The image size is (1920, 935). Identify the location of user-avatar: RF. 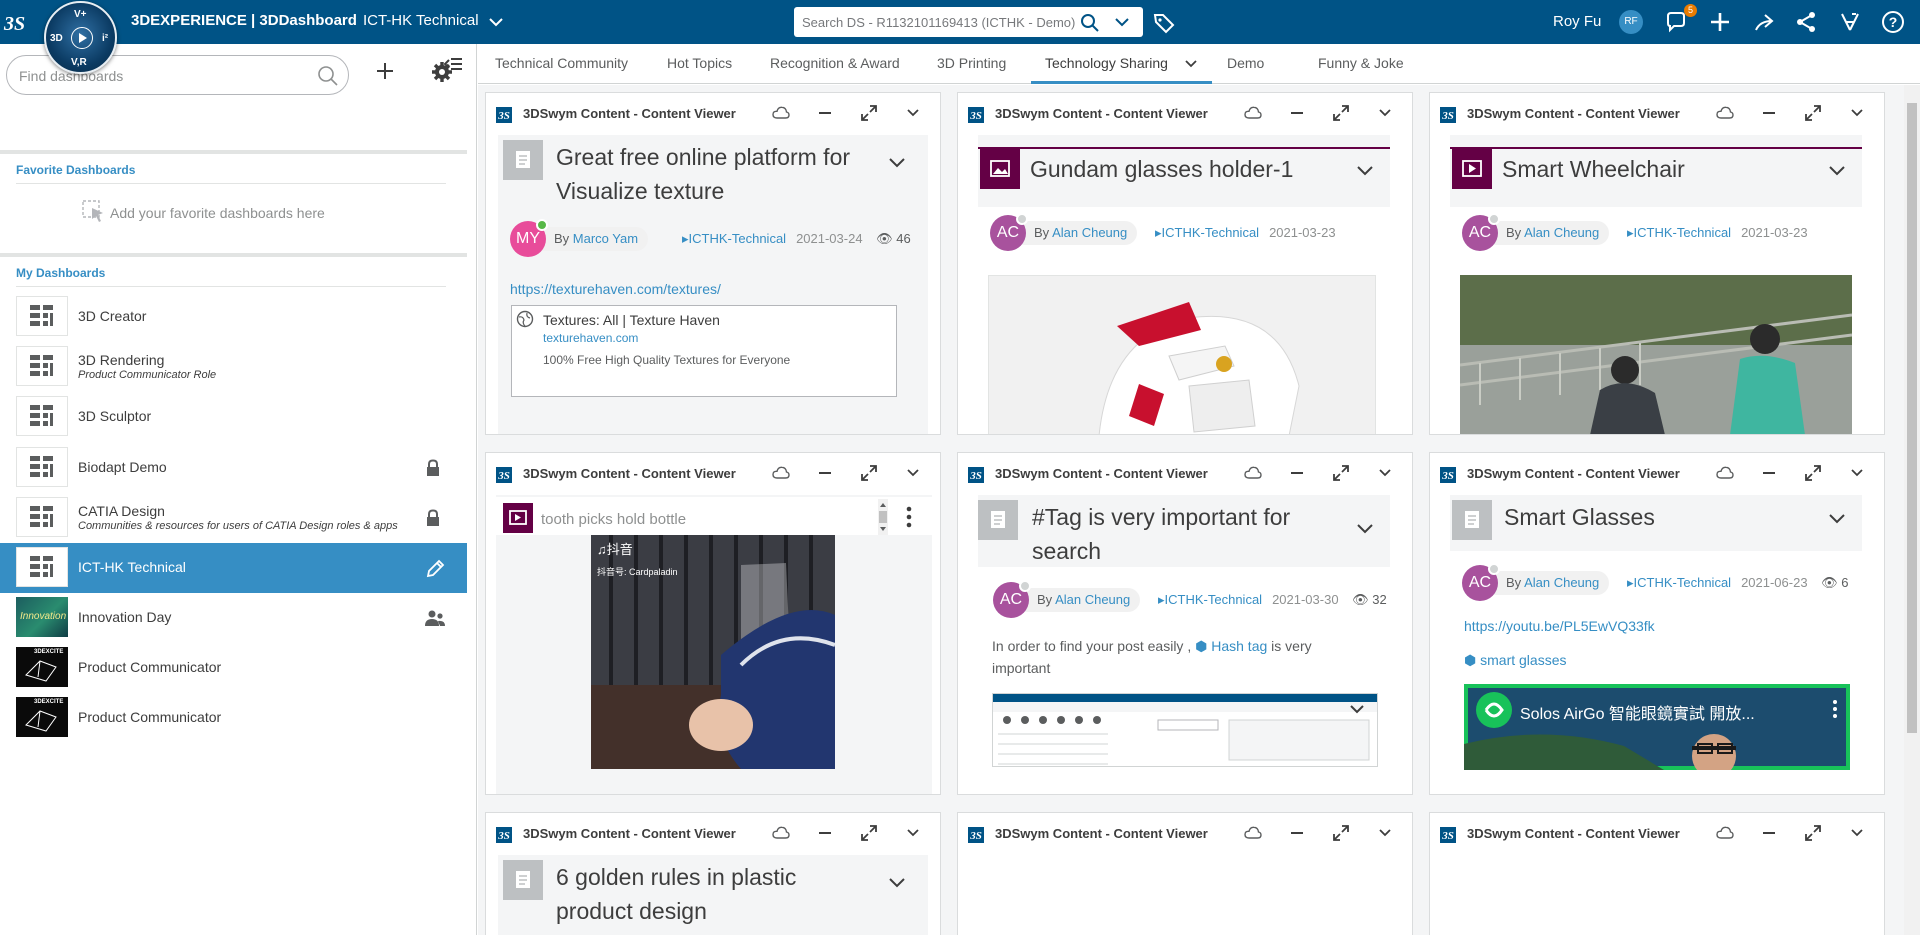
(1631, 22).